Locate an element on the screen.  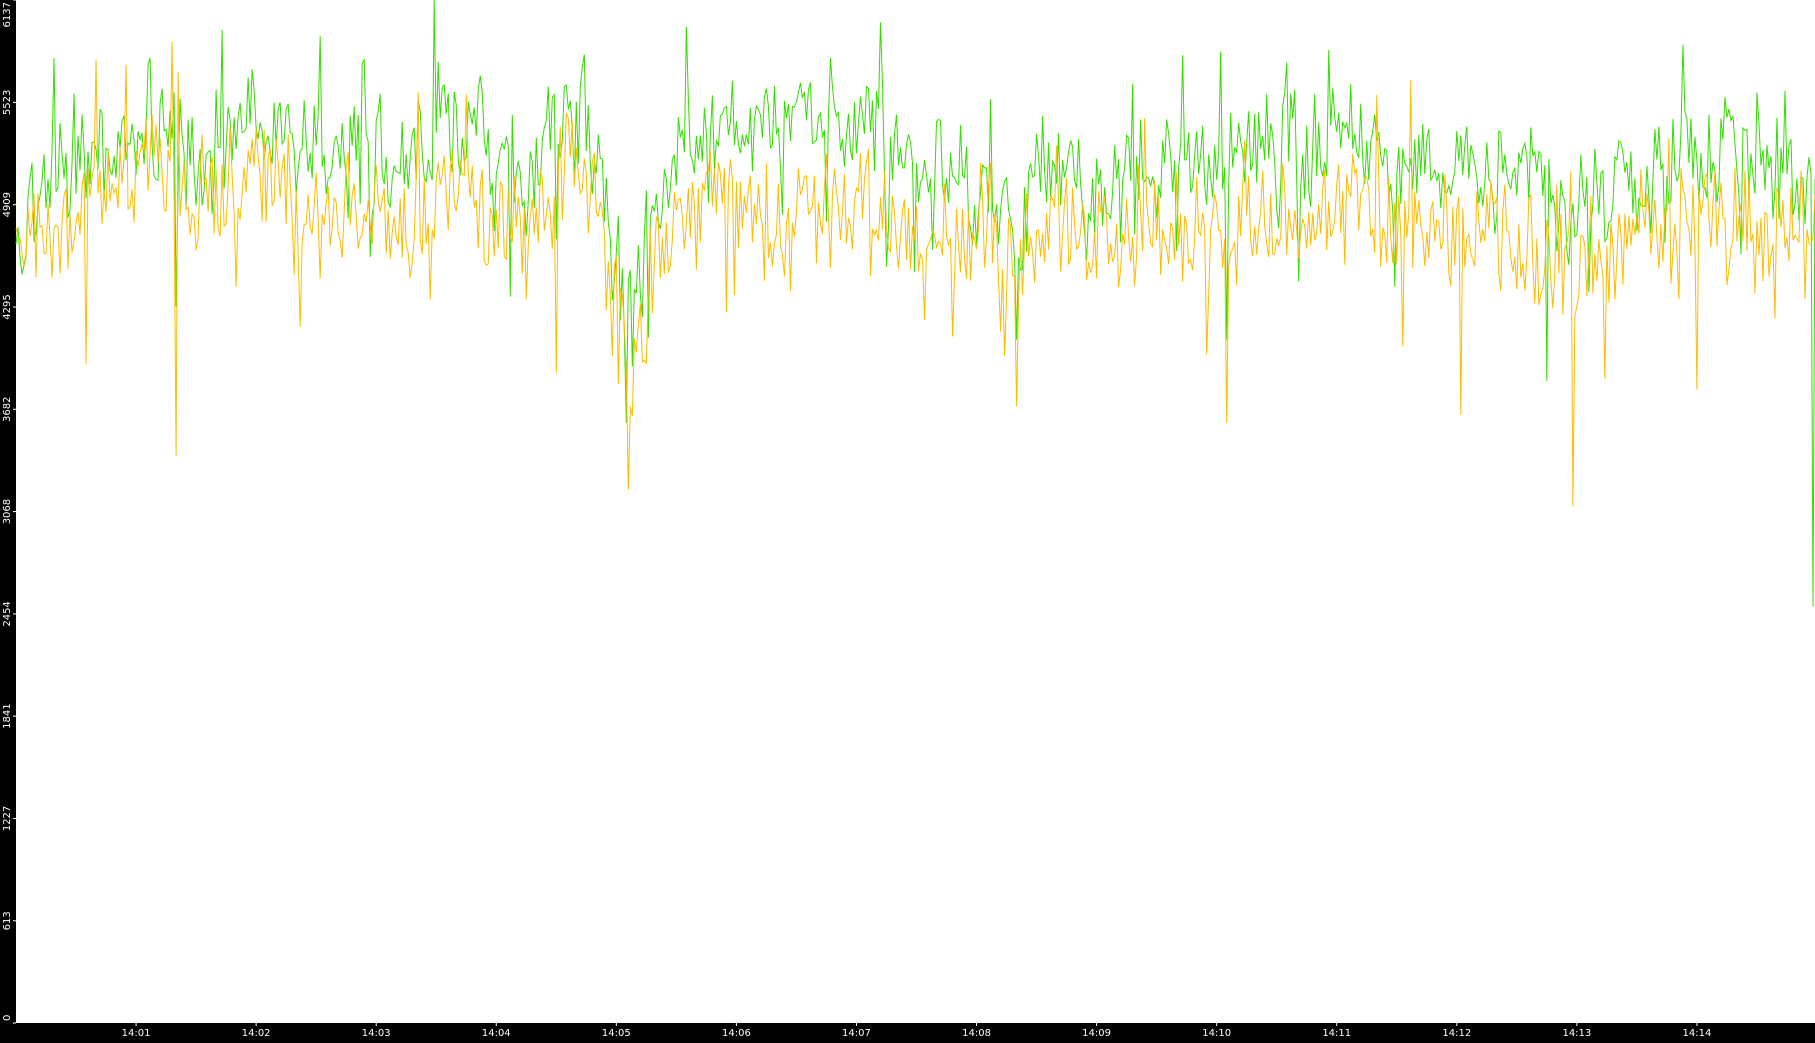
x-tick-label: 14:09 is located at coordinates (1096, 1033).